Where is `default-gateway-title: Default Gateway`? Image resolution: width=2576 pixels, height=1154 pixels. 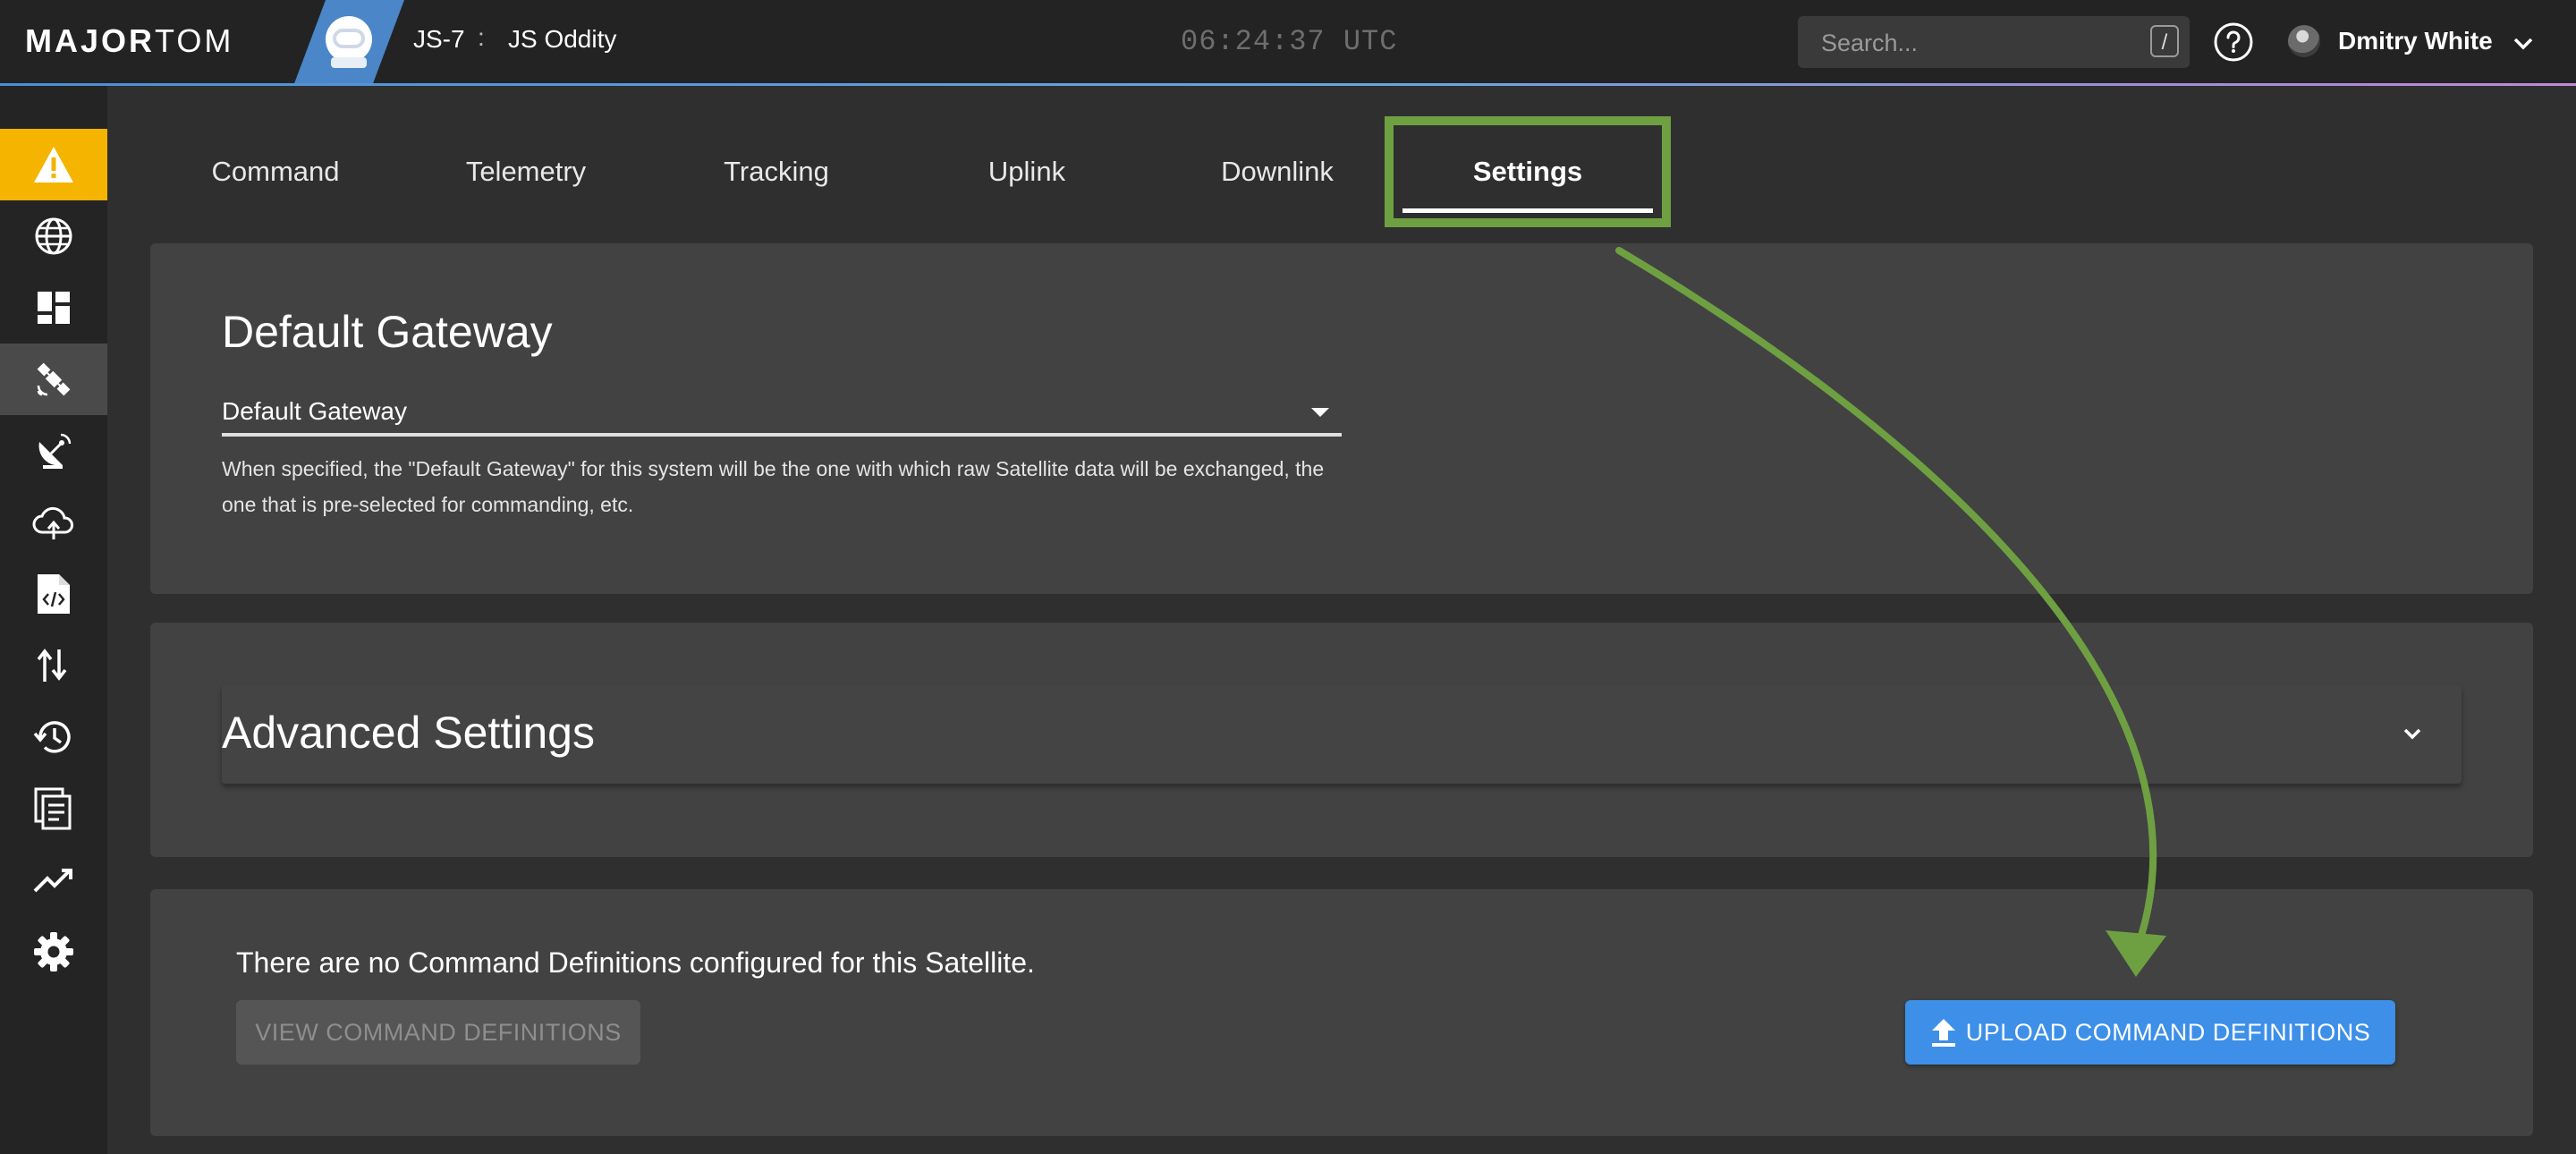
default-gateway-title: Default Gateway is located at coordinates (387, 332).